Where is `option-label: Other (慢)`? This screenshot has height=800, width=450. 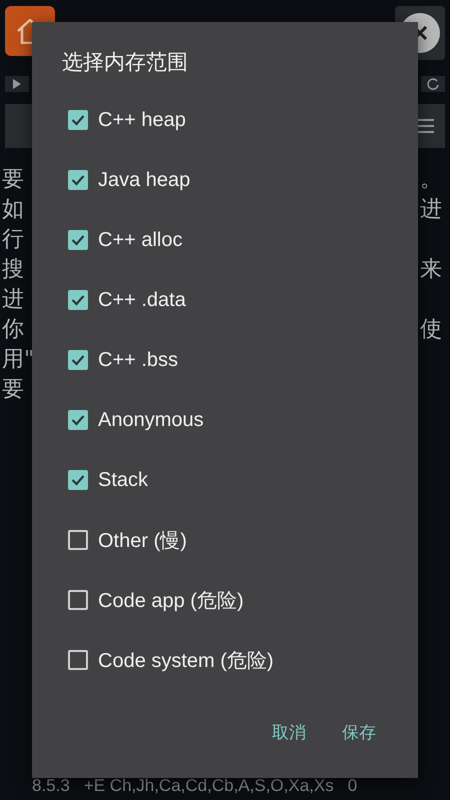 option-label: Other (慢) is located at coordinates (142, 541).